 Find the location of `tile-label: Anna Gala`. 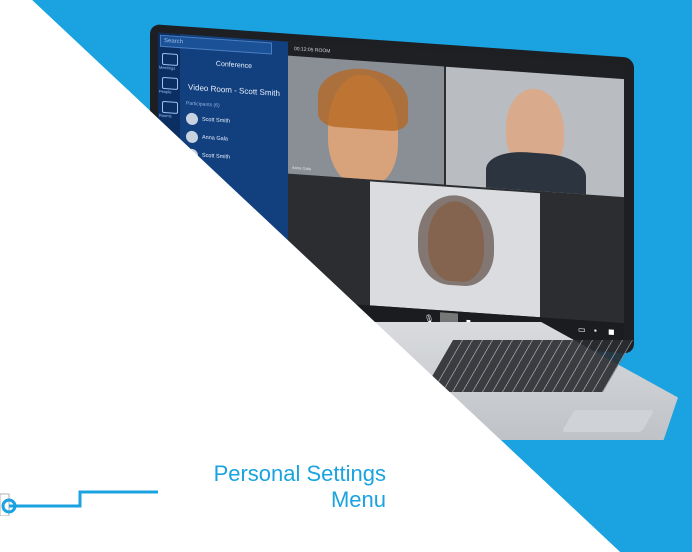

tile-label: Anna Gala is located at coordinates (301, 168).